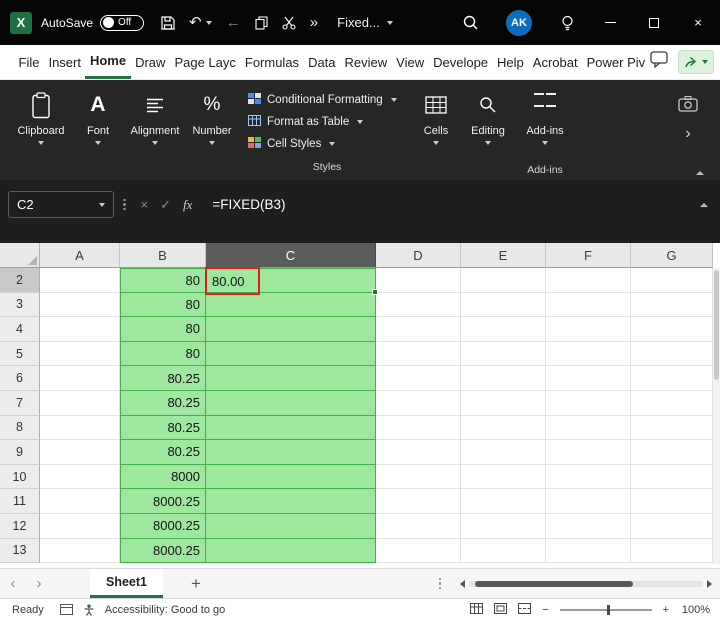 The width and height of the screenshot is (720, 620). I want to click on normal-view-icon, so click(477, 609).